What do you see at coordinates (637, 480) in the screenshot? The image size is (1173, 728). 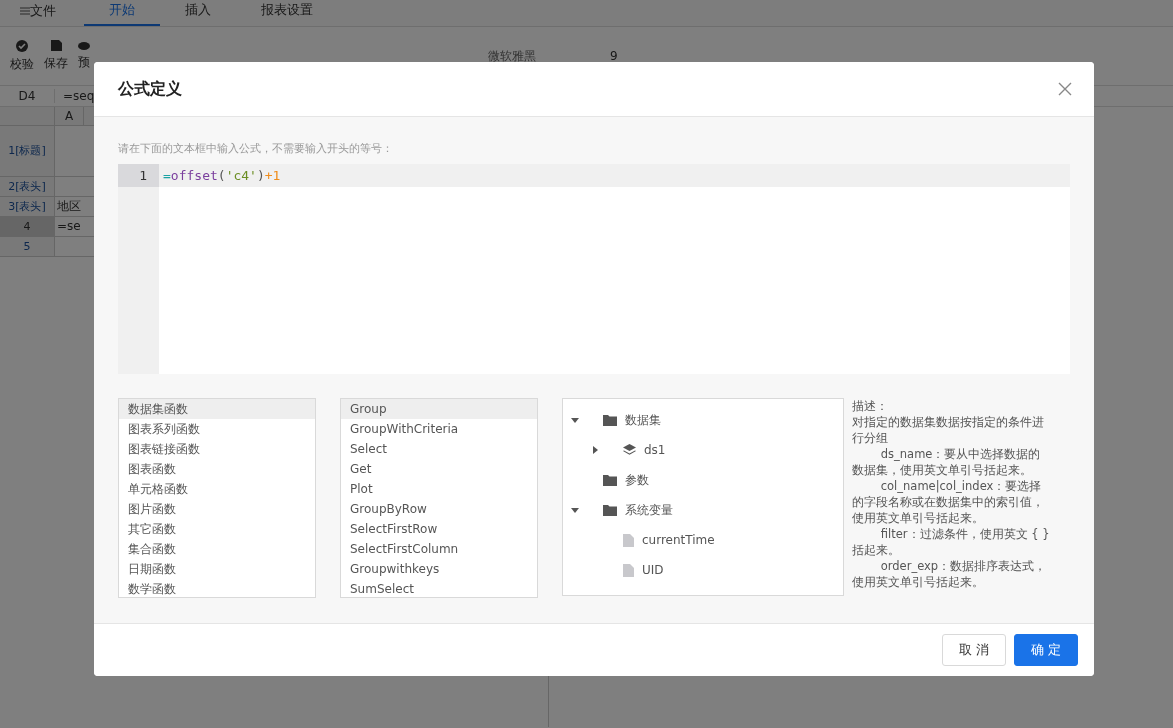 I see `tree-item: 参数` at bounding box center [637, 480].